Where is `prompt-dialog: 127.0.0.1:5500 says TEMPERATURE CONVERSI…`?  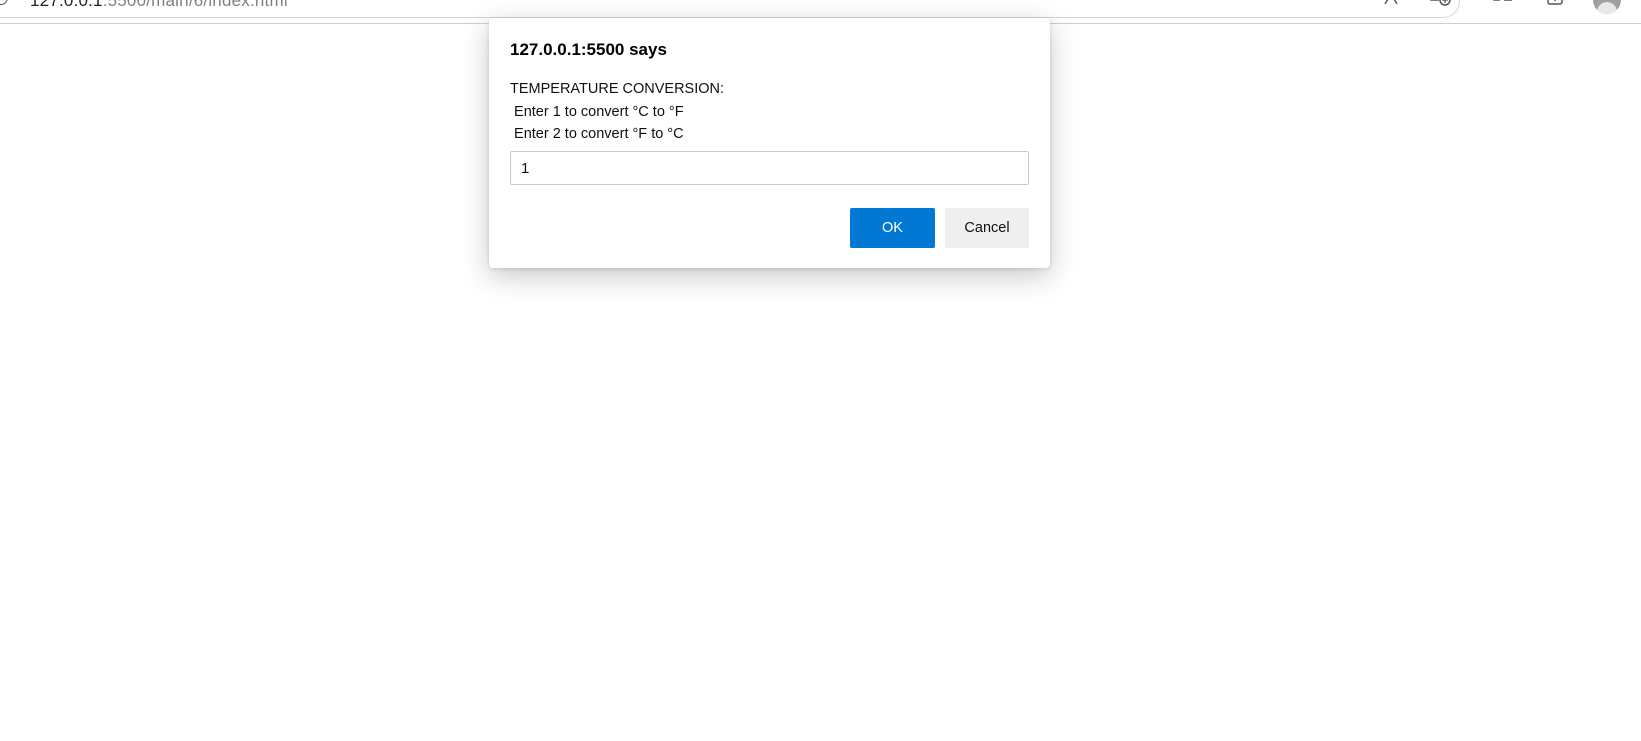
prompt-dialog: 127.0.0.1:5500 says TEMPERATURE CONVERSI… is located at coordinates (769, 143).